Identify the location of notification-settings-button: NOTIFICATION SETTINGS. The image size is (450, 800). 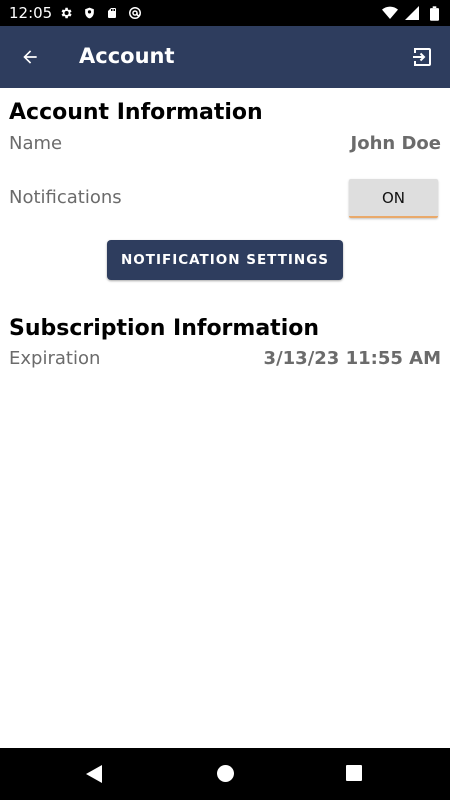
(225, 260).